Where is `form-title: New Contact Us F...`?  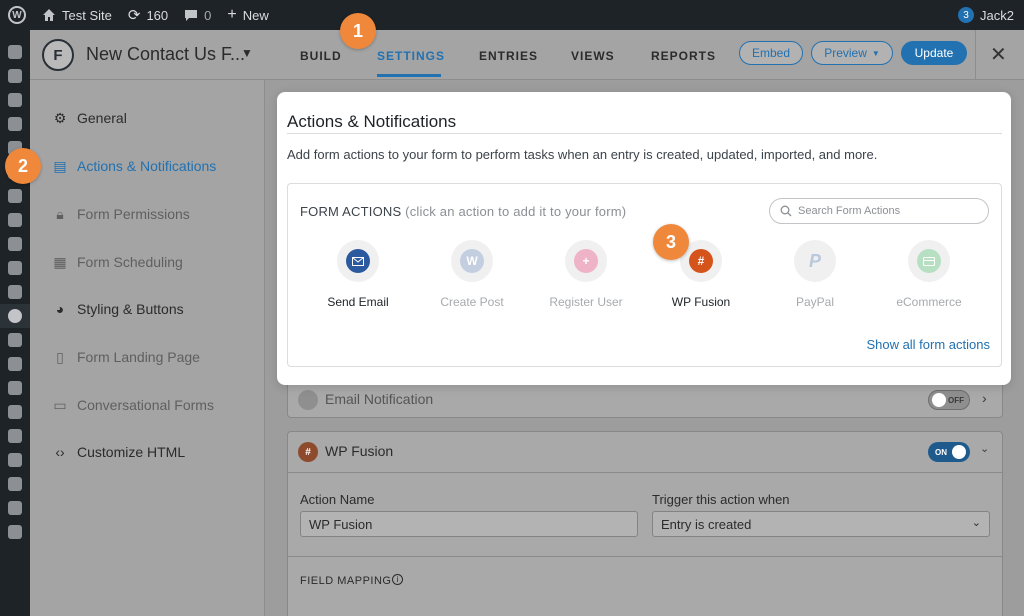 form-title: New Contact Us F... is located at coordinates (165, 54).